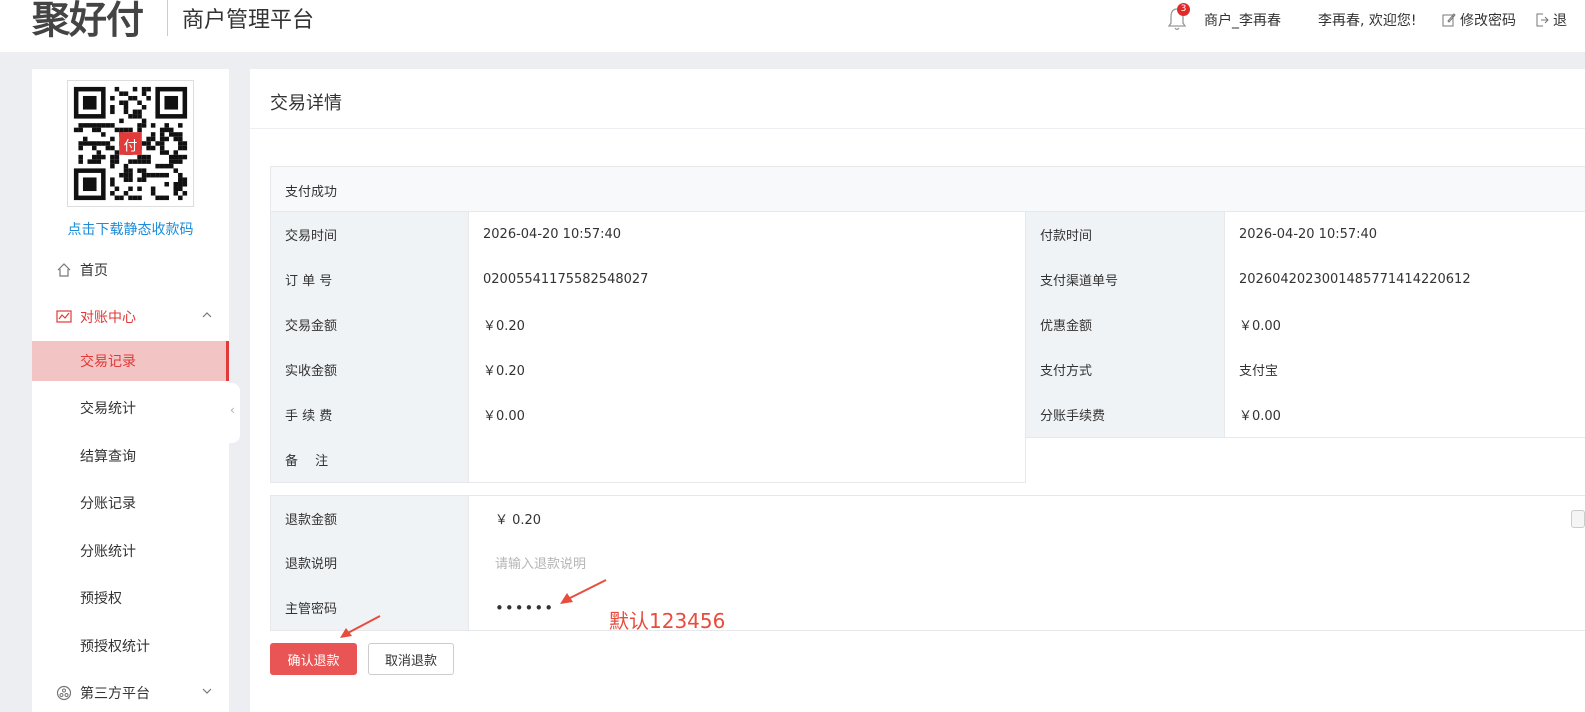 Image resolution: width=1585 pixels, height=712 pixels. Describe the element at coordinates (369, 518) in the screenshot. I see `refund-amount-label: 退款金额` at that location.